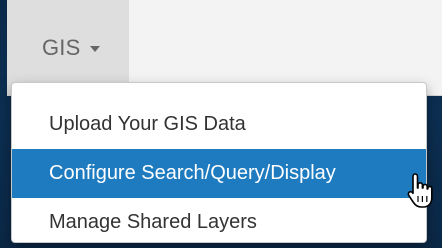 The width and height of the screenshot is (442, 248). I want to click on menu-item-label: Upload Your GIS Data, so click(147, 124).